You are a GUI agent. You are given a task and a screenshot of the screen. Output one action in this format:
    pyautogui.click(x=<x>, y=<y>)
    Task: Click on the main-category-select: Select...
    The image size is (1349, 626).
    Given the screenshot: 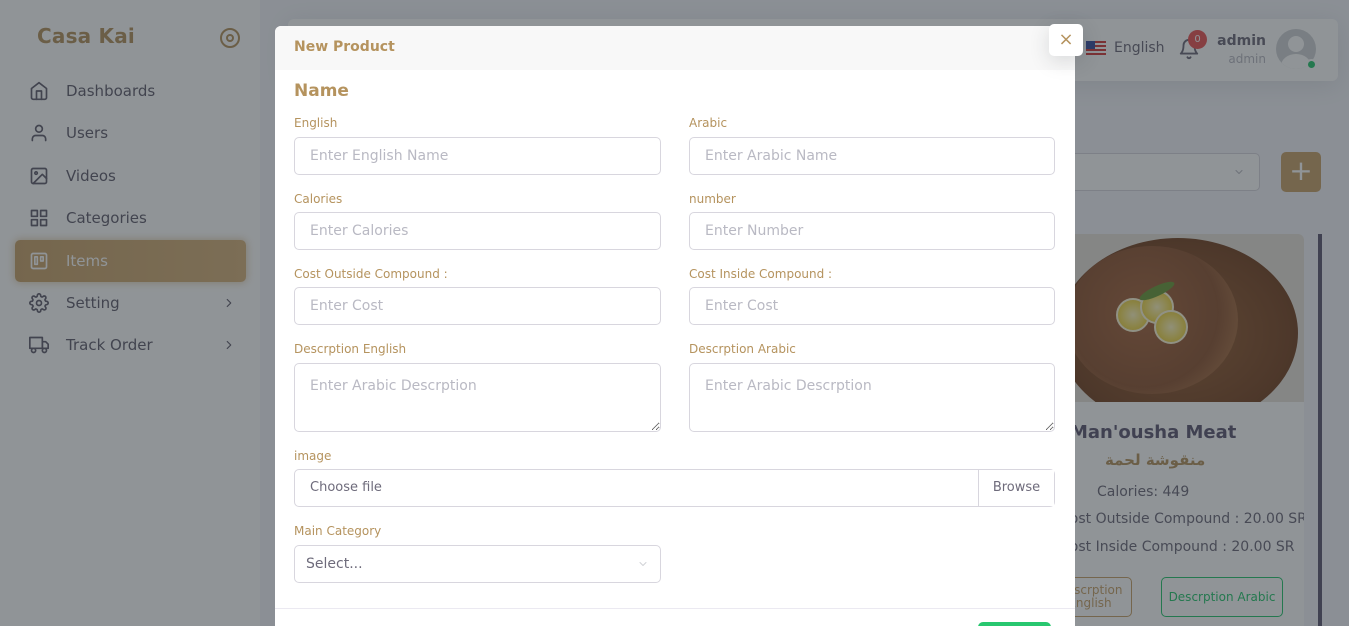 What is the action you would take?
    pyautogui.click(x=477, y=564)
    